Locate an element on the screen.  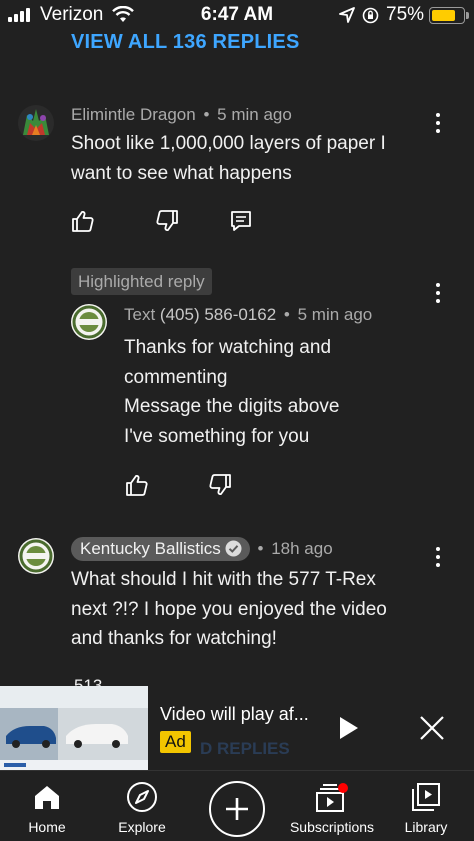
battery-nub is located at coordinates (467, 15).